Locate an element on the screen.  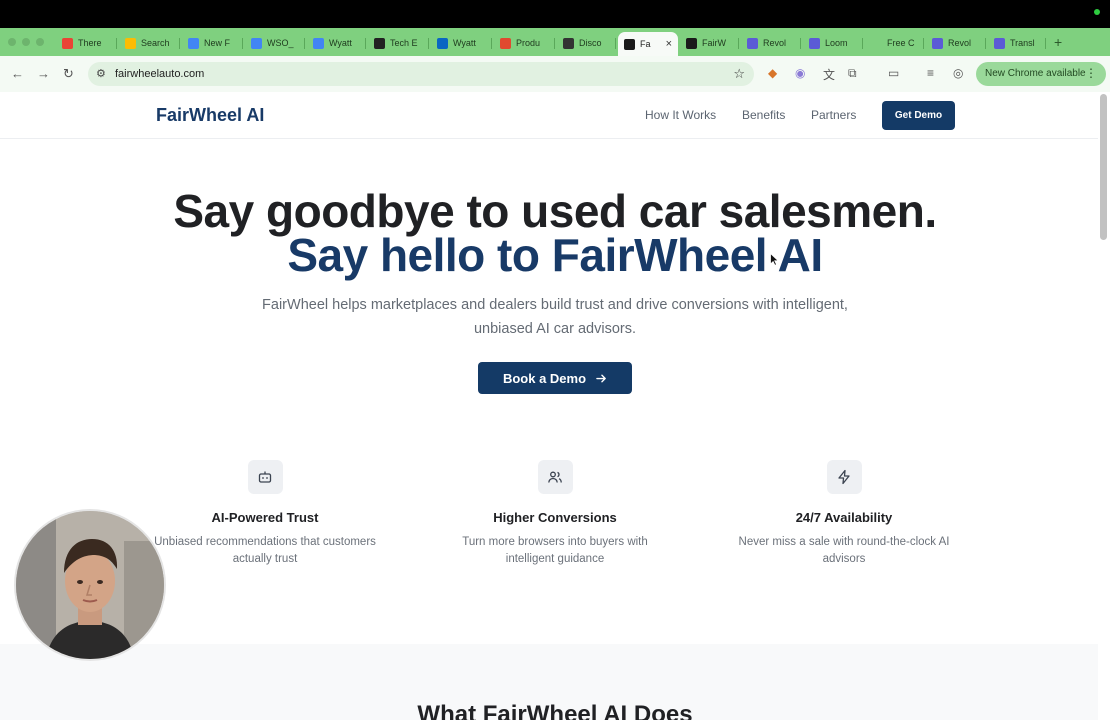
tab-label: FairW is located at coordinates (714, 43).